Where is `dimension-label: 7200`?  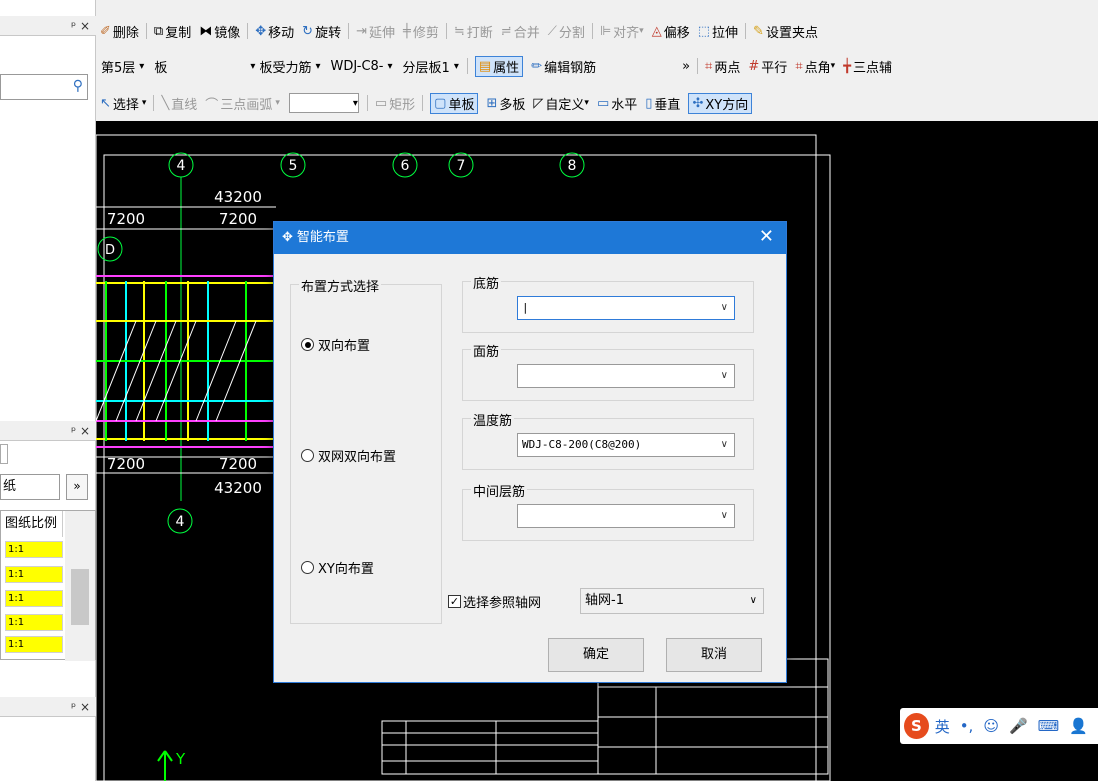 dimension-label: 7200 is located at coordinates (126, 219).